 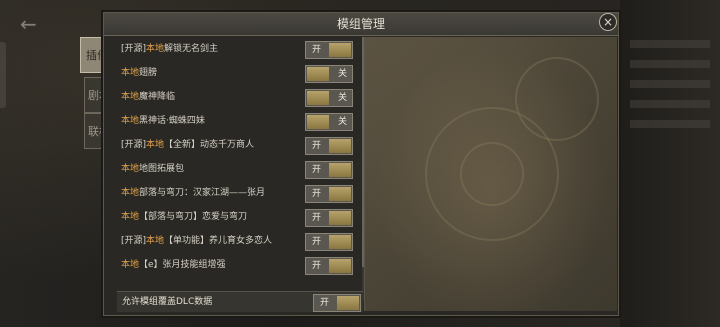 I want to click on mod-row: 本地【部落与弯刀】恋爱与弯刀 开, so click(x=238, y=217).